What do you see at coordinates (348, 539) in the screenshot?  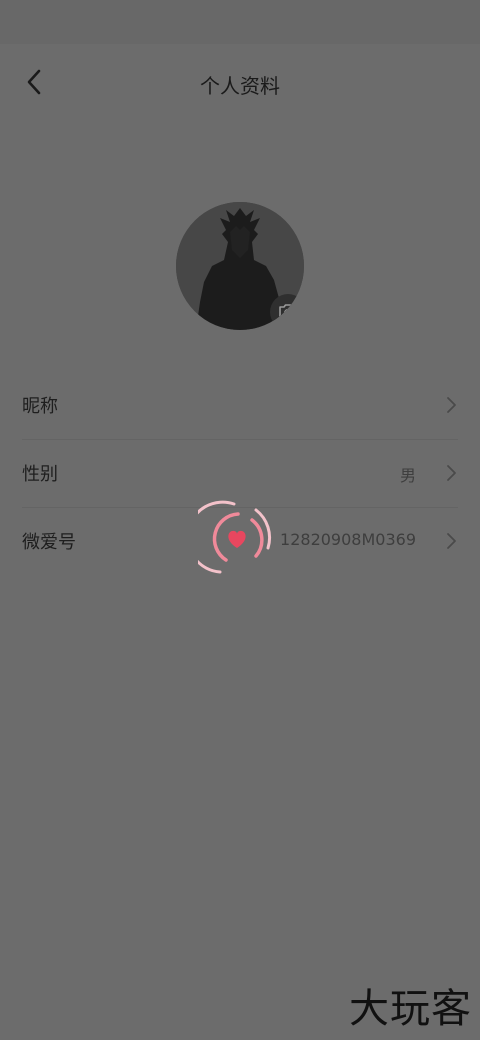 I see `row-value-weiai-id: 12820908M0369` at bounding box center [348, 539].